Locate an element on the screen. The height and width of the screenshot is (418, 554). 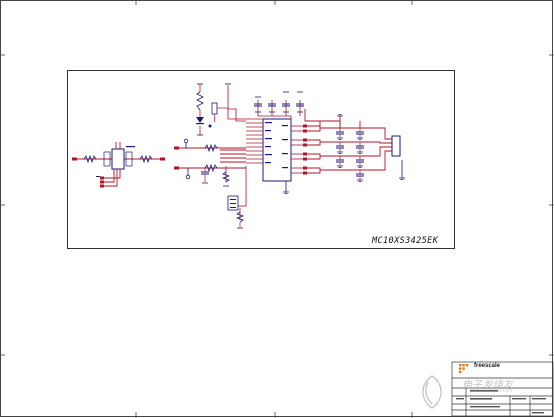
output-pads is located at coordinates (305, 149).